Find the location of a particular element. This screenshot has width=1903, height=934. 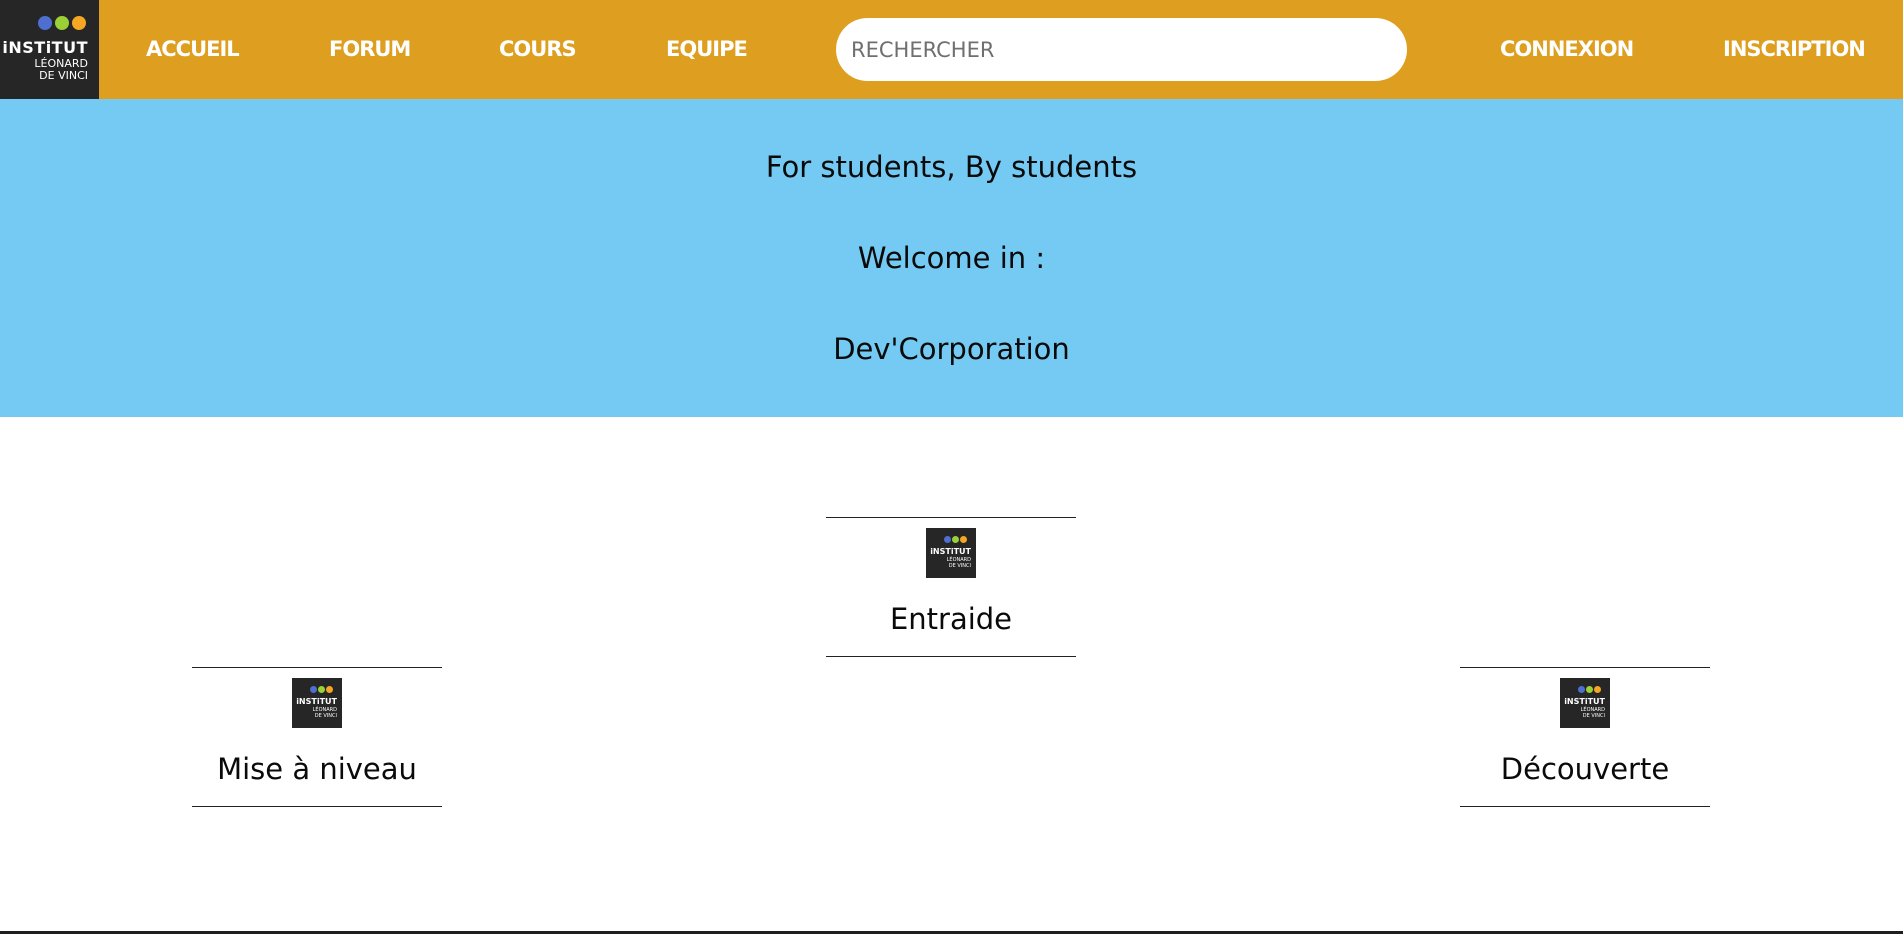

card-label: Entraide is located at coordinates (951, 619).